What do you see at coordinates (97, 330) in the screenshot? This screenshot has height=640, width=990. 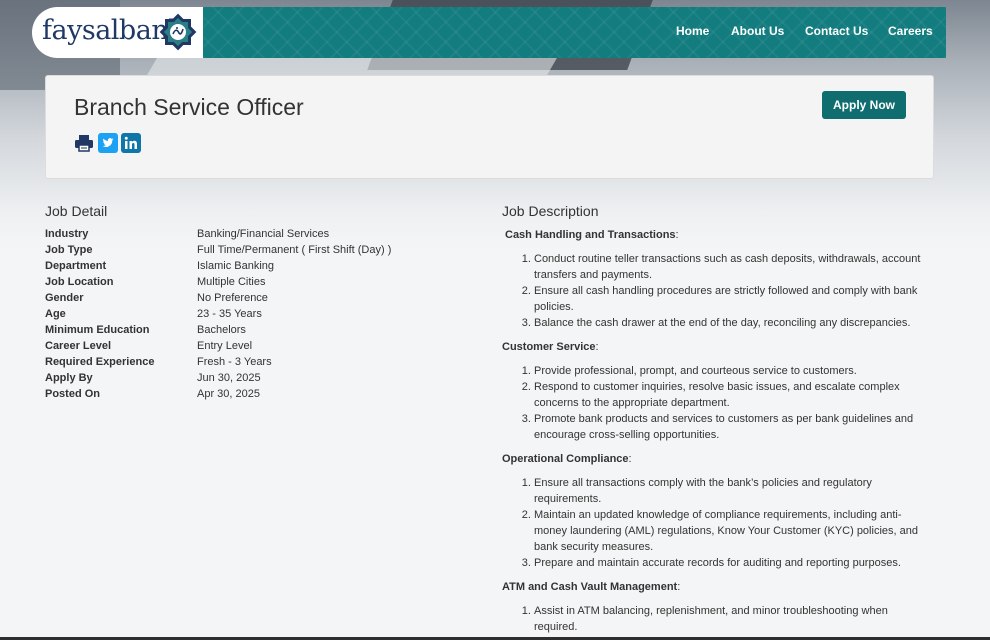 I see `detail-label: Minimum Education` at bounding box center [97, 330].